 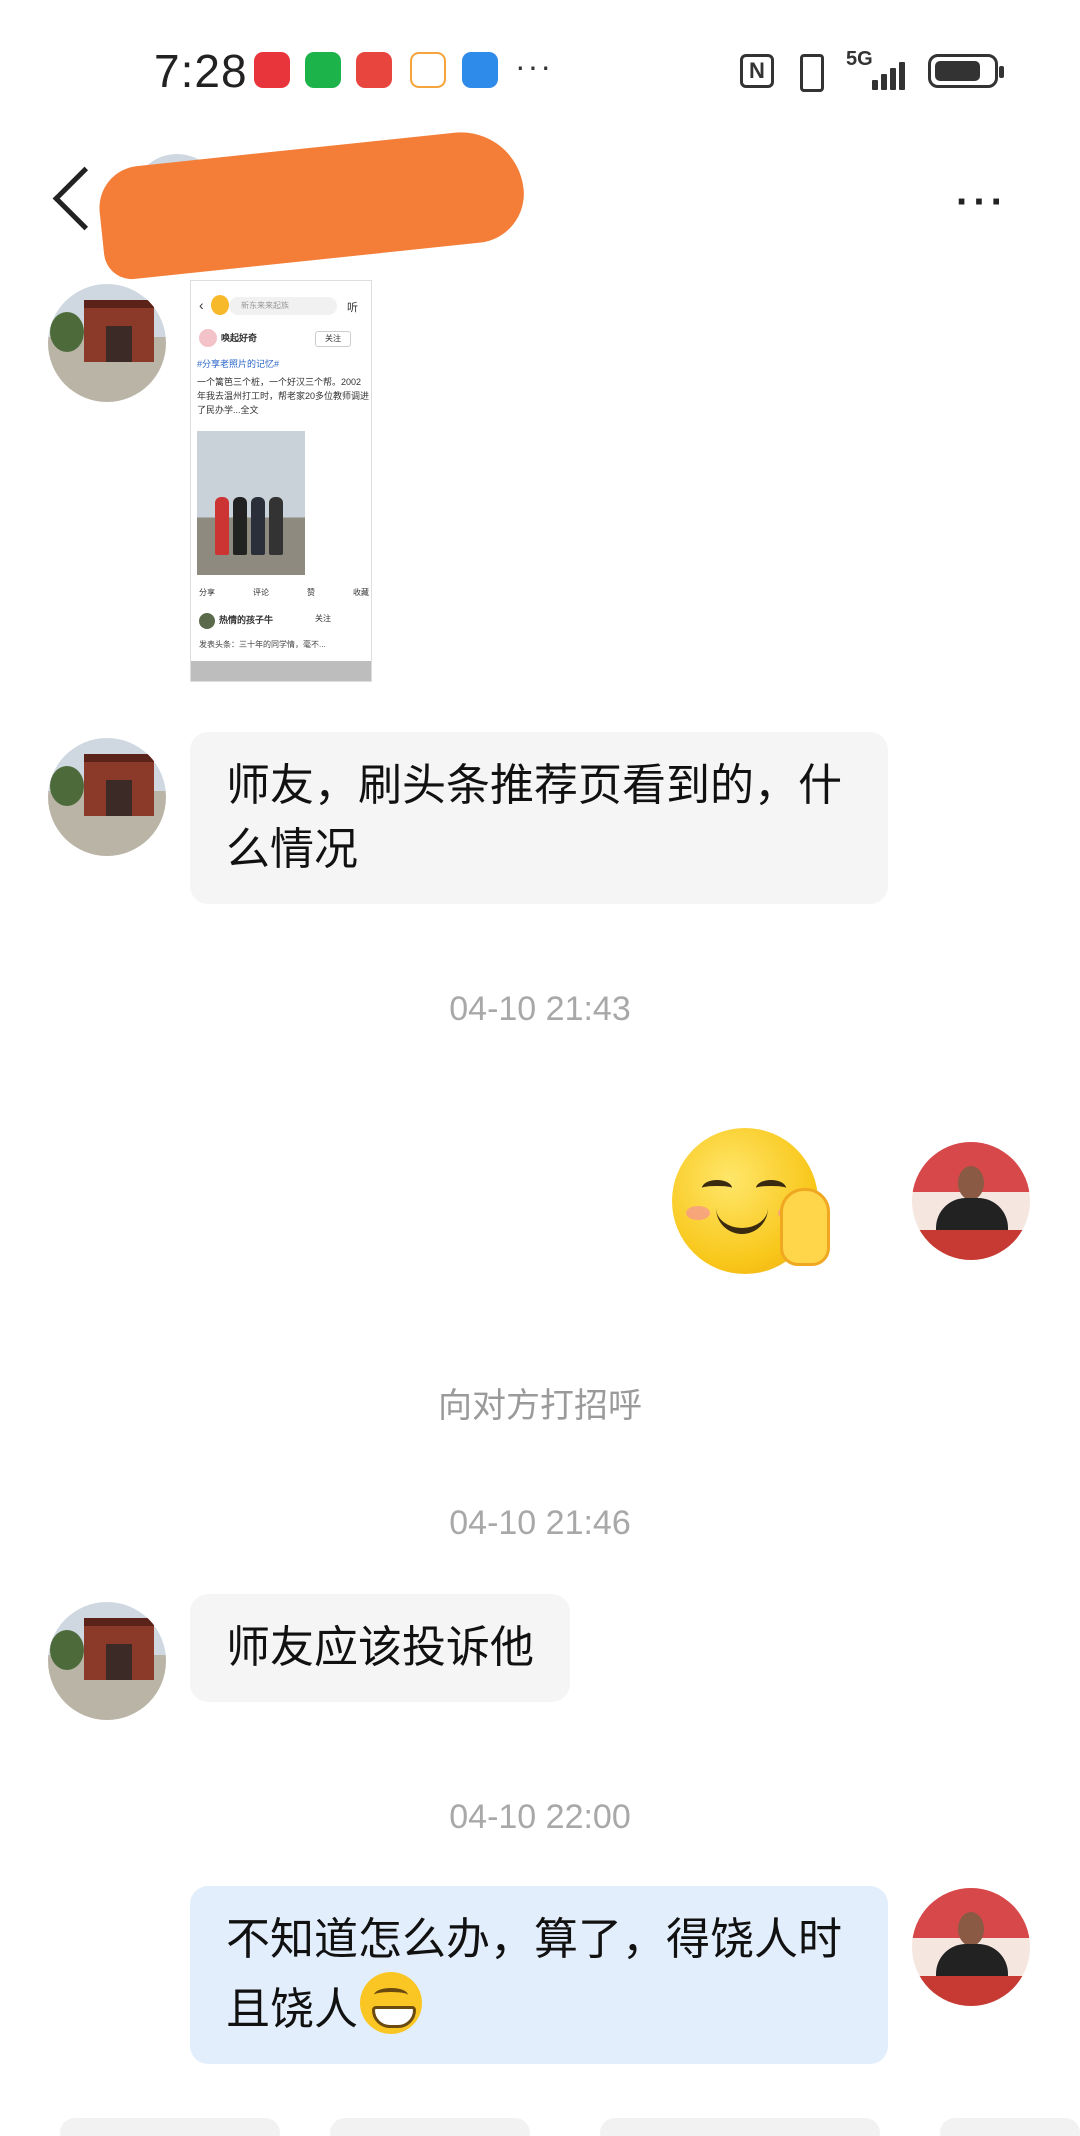 I want to click on chat-header: ···, so click(x=540, y=204).